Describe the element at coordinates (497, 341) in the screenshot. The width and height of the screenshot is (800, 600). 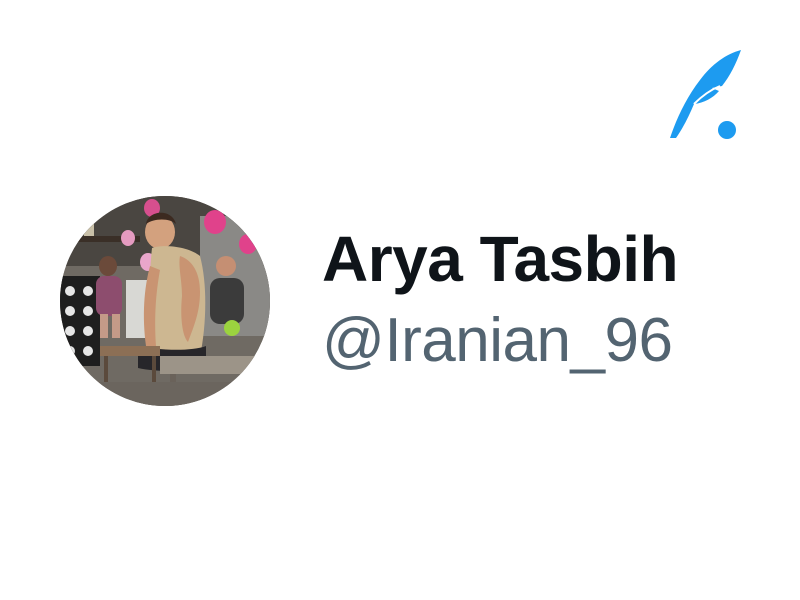
I see `username-handle: @Iranian_96` at that location.